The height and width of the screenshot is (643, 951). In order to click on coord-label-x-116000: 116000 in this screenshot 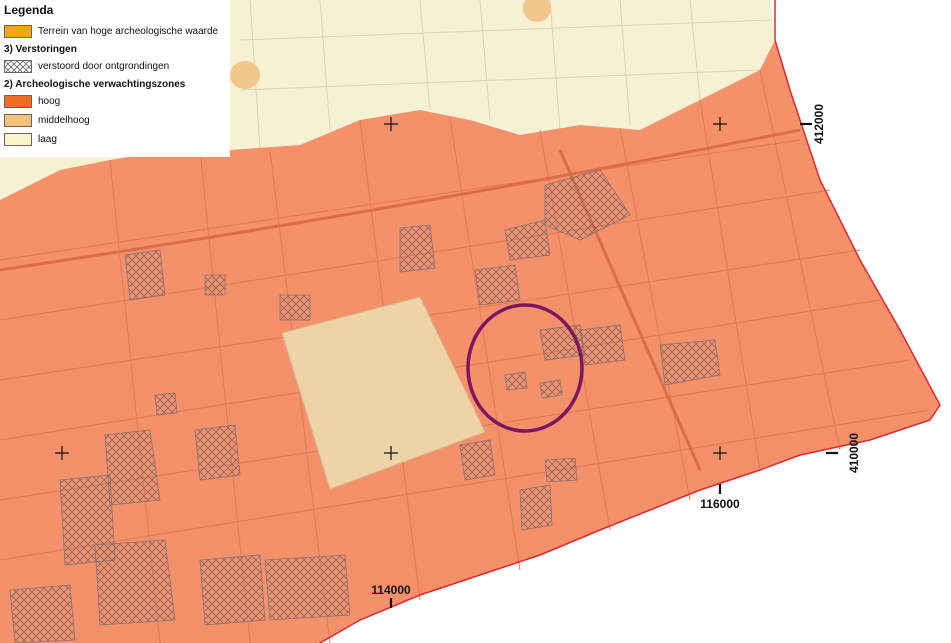, I will do `click(720, 504)`.